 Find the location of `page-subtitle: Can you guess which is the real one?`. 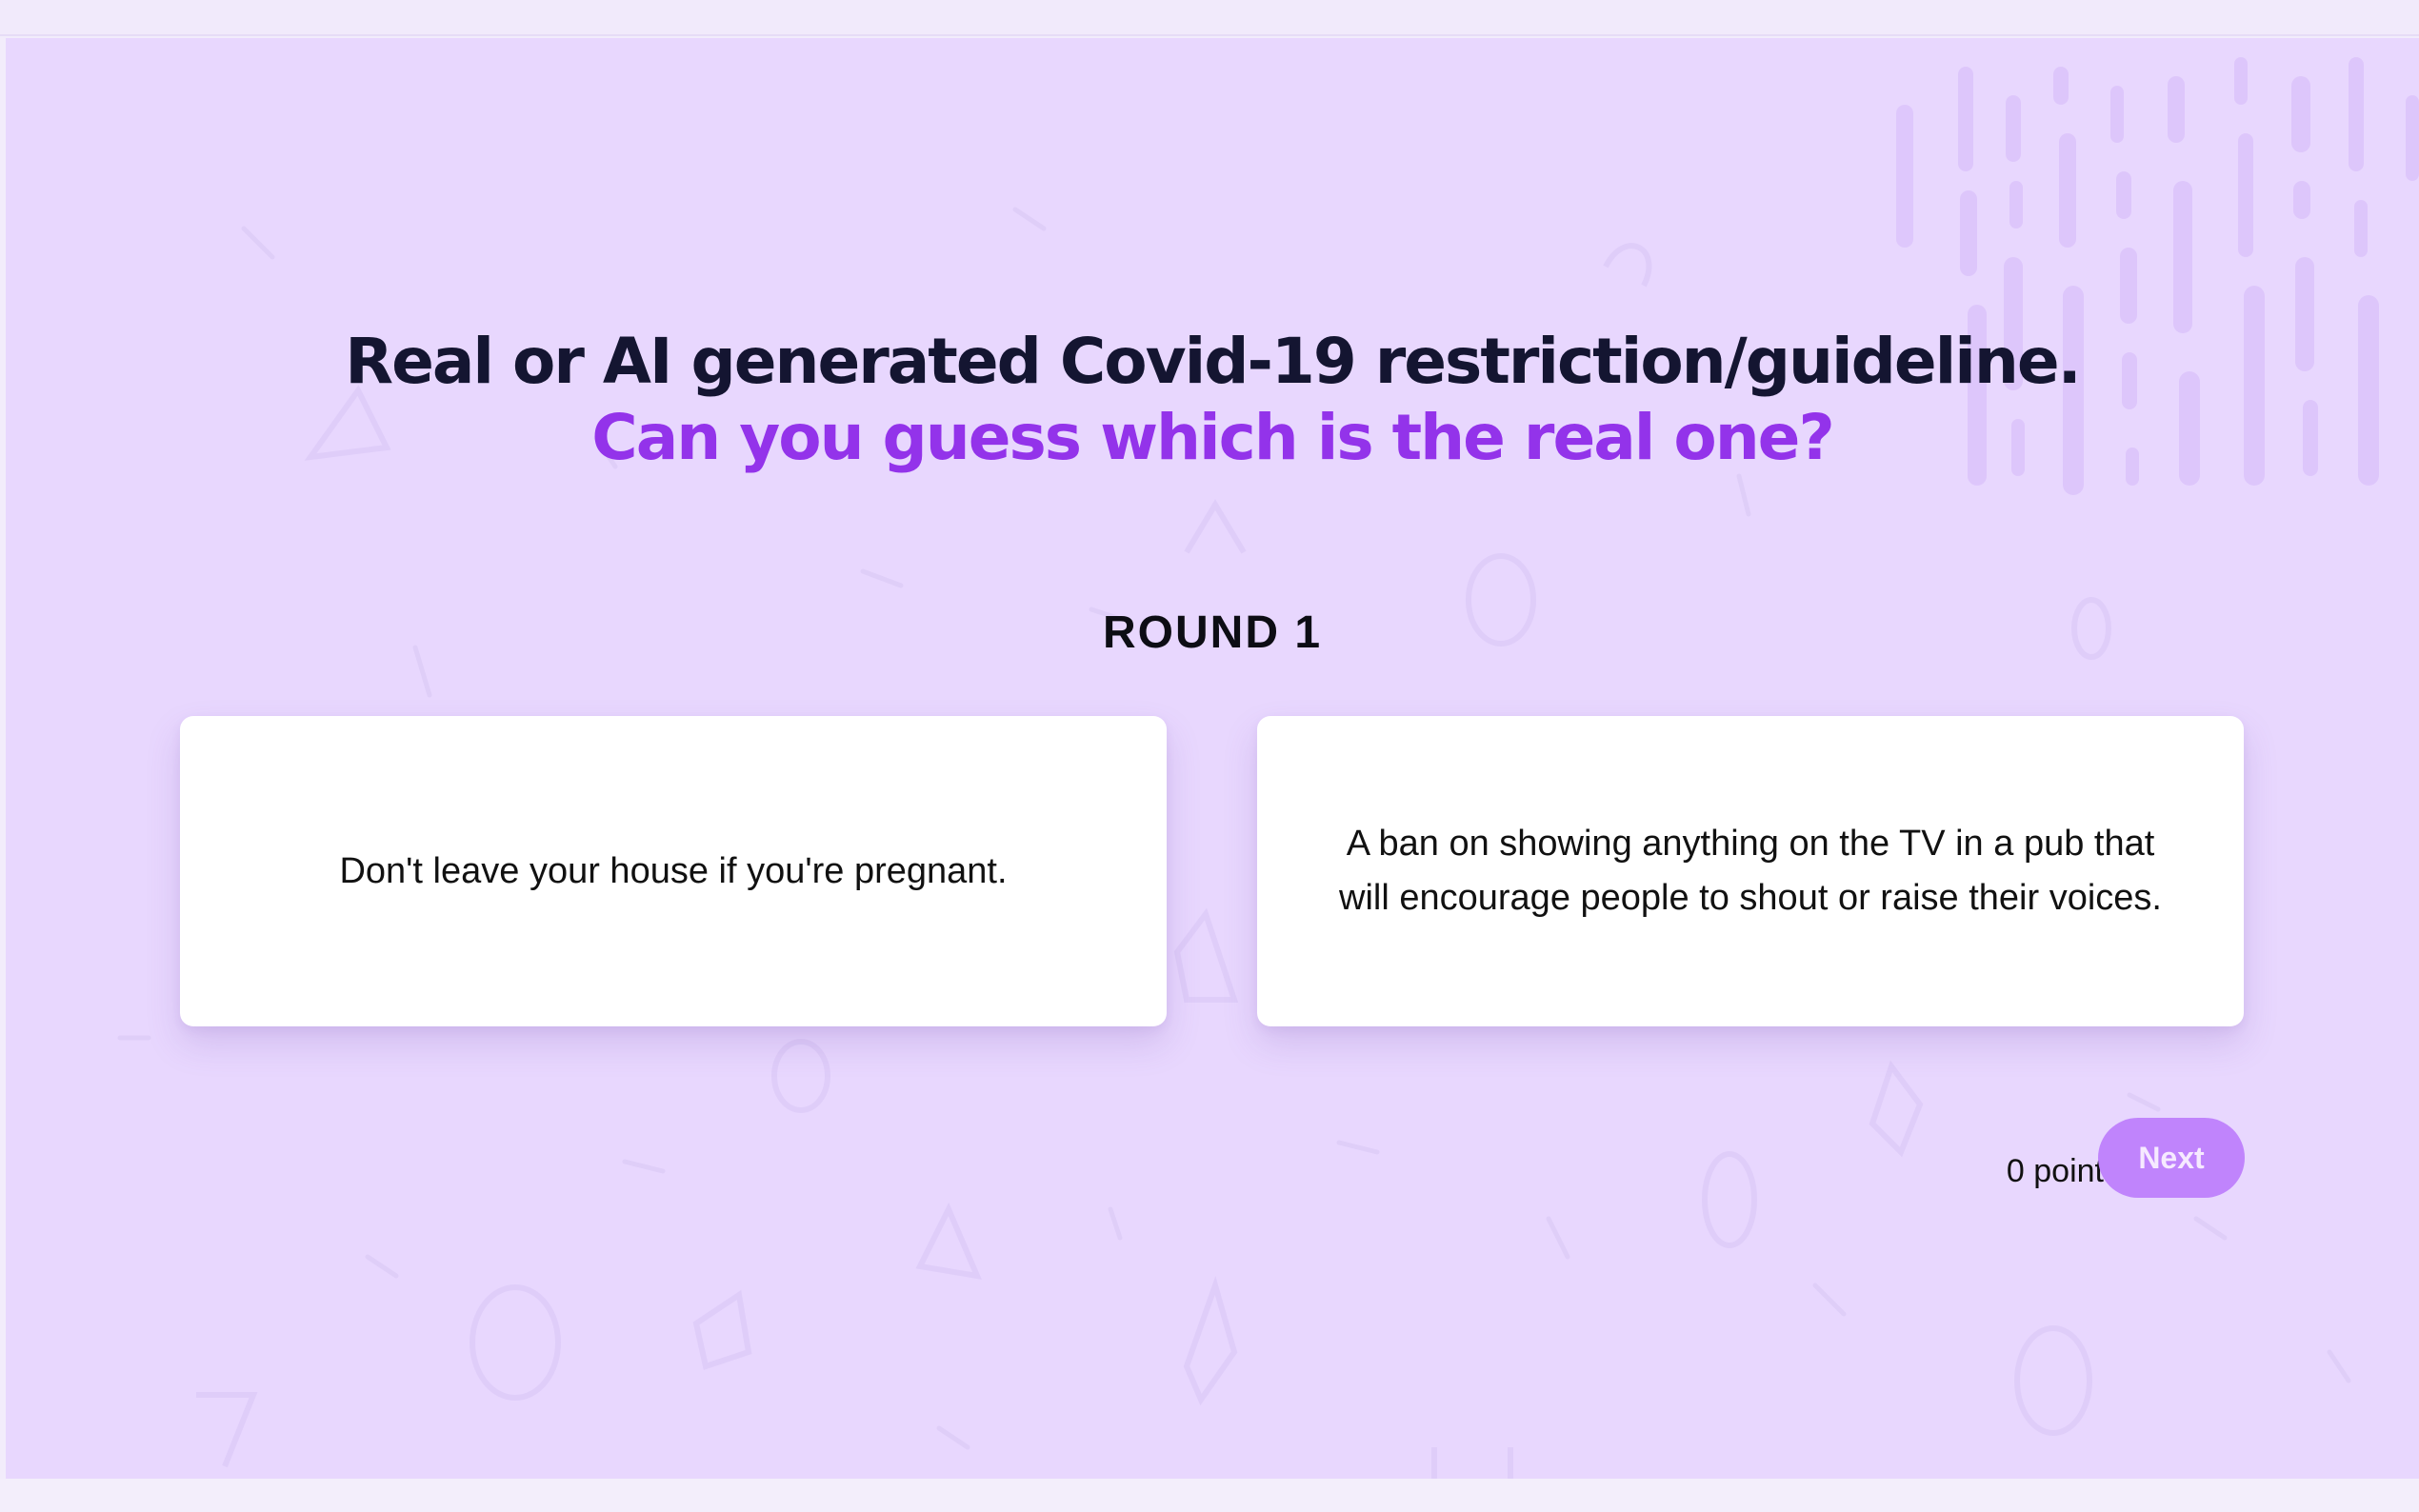

page-subtitle: Can you guess which is the real one? is located at coordinates (1212, 437).